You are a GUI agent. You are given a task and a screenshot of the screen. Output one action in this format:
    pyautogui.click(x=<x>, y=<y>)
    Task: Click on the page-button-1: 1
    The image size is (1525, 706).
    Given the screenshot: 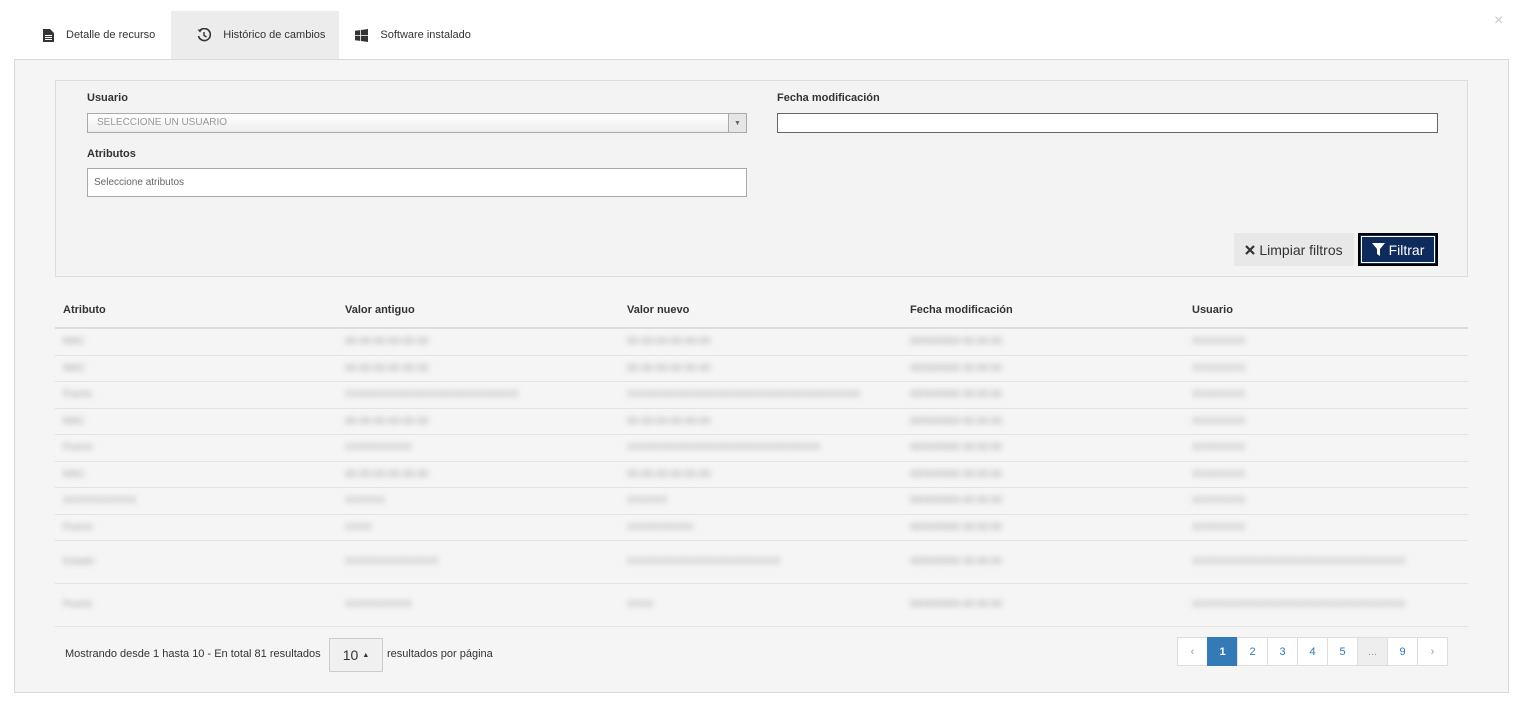 What is the action you would take?
    pyautogui.click(x=1222, y=651)
    